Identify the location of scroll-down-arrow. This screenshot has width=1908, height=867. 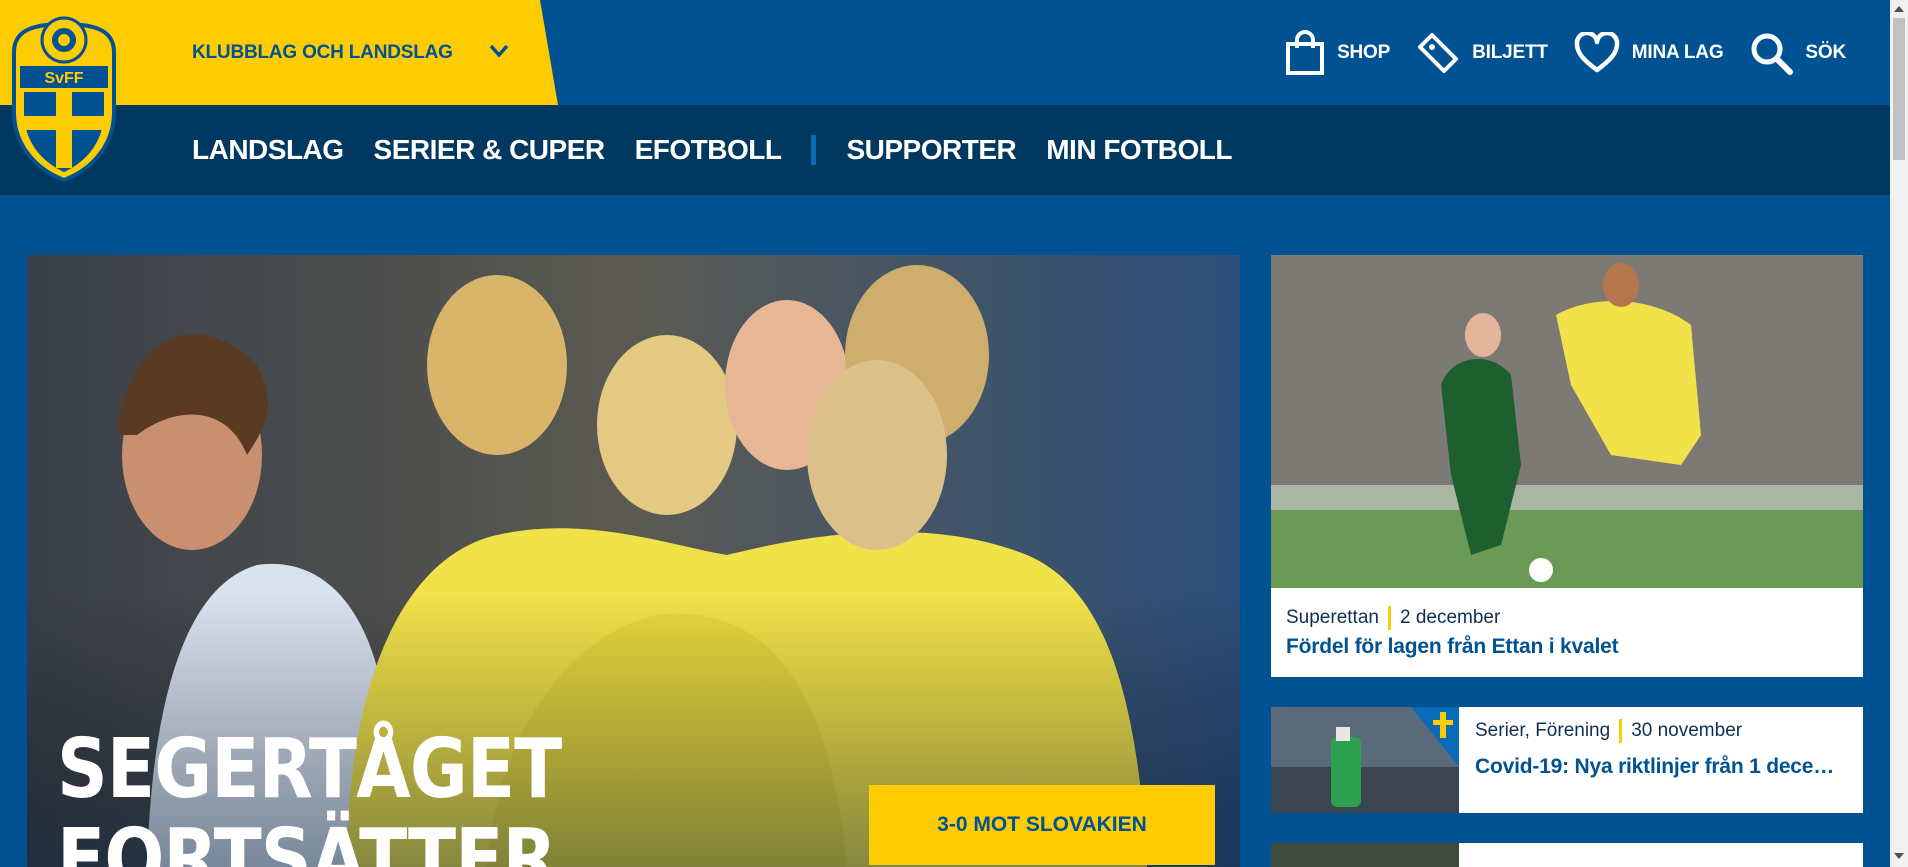
(1899, 856).